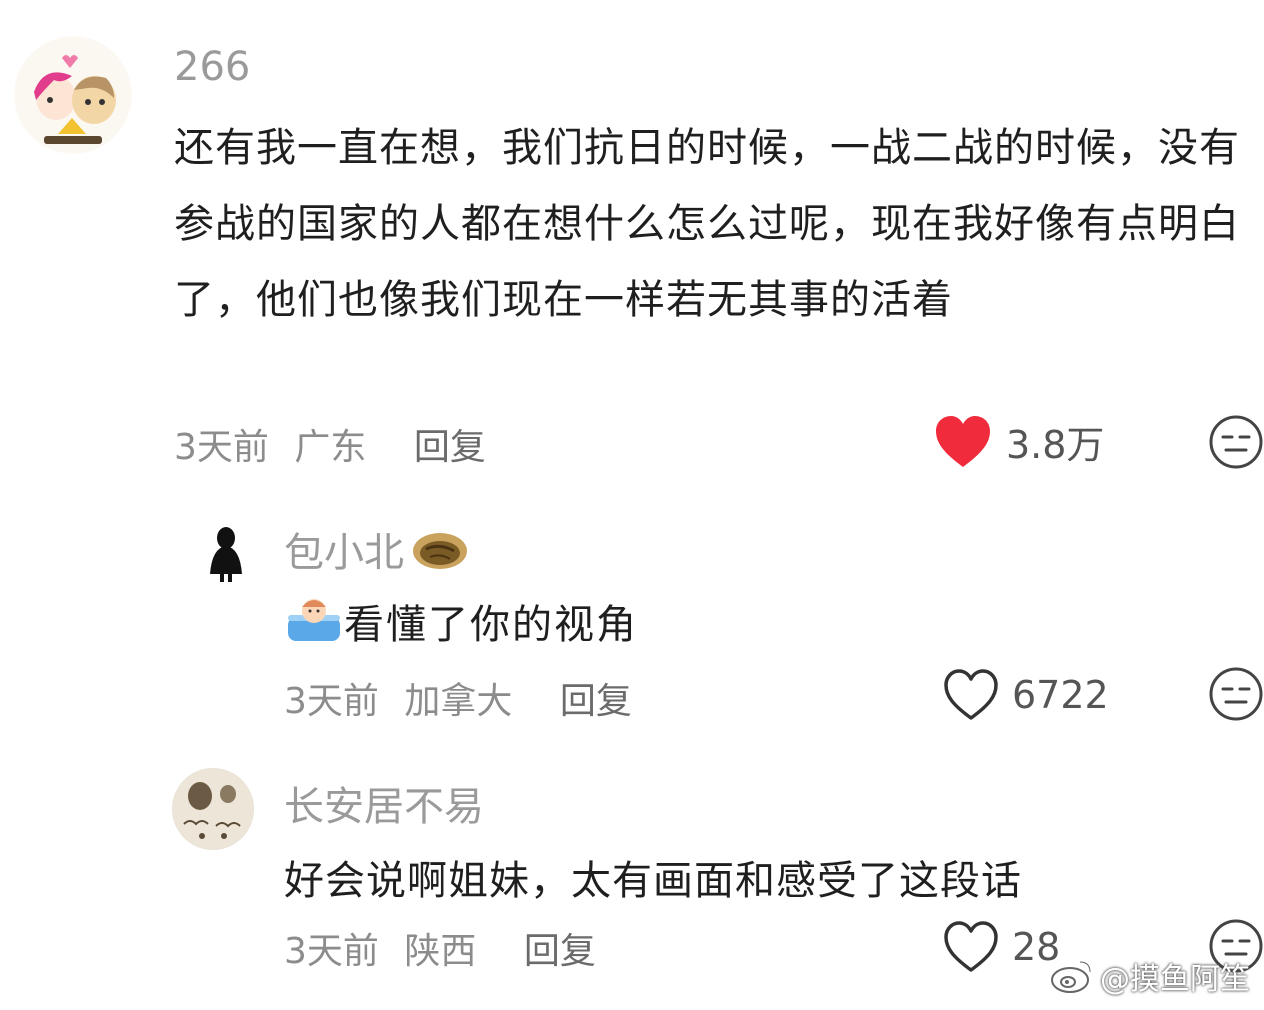 The image size is (1264, 1010). I want to click on comment-location: 广东, so click(330, 447).